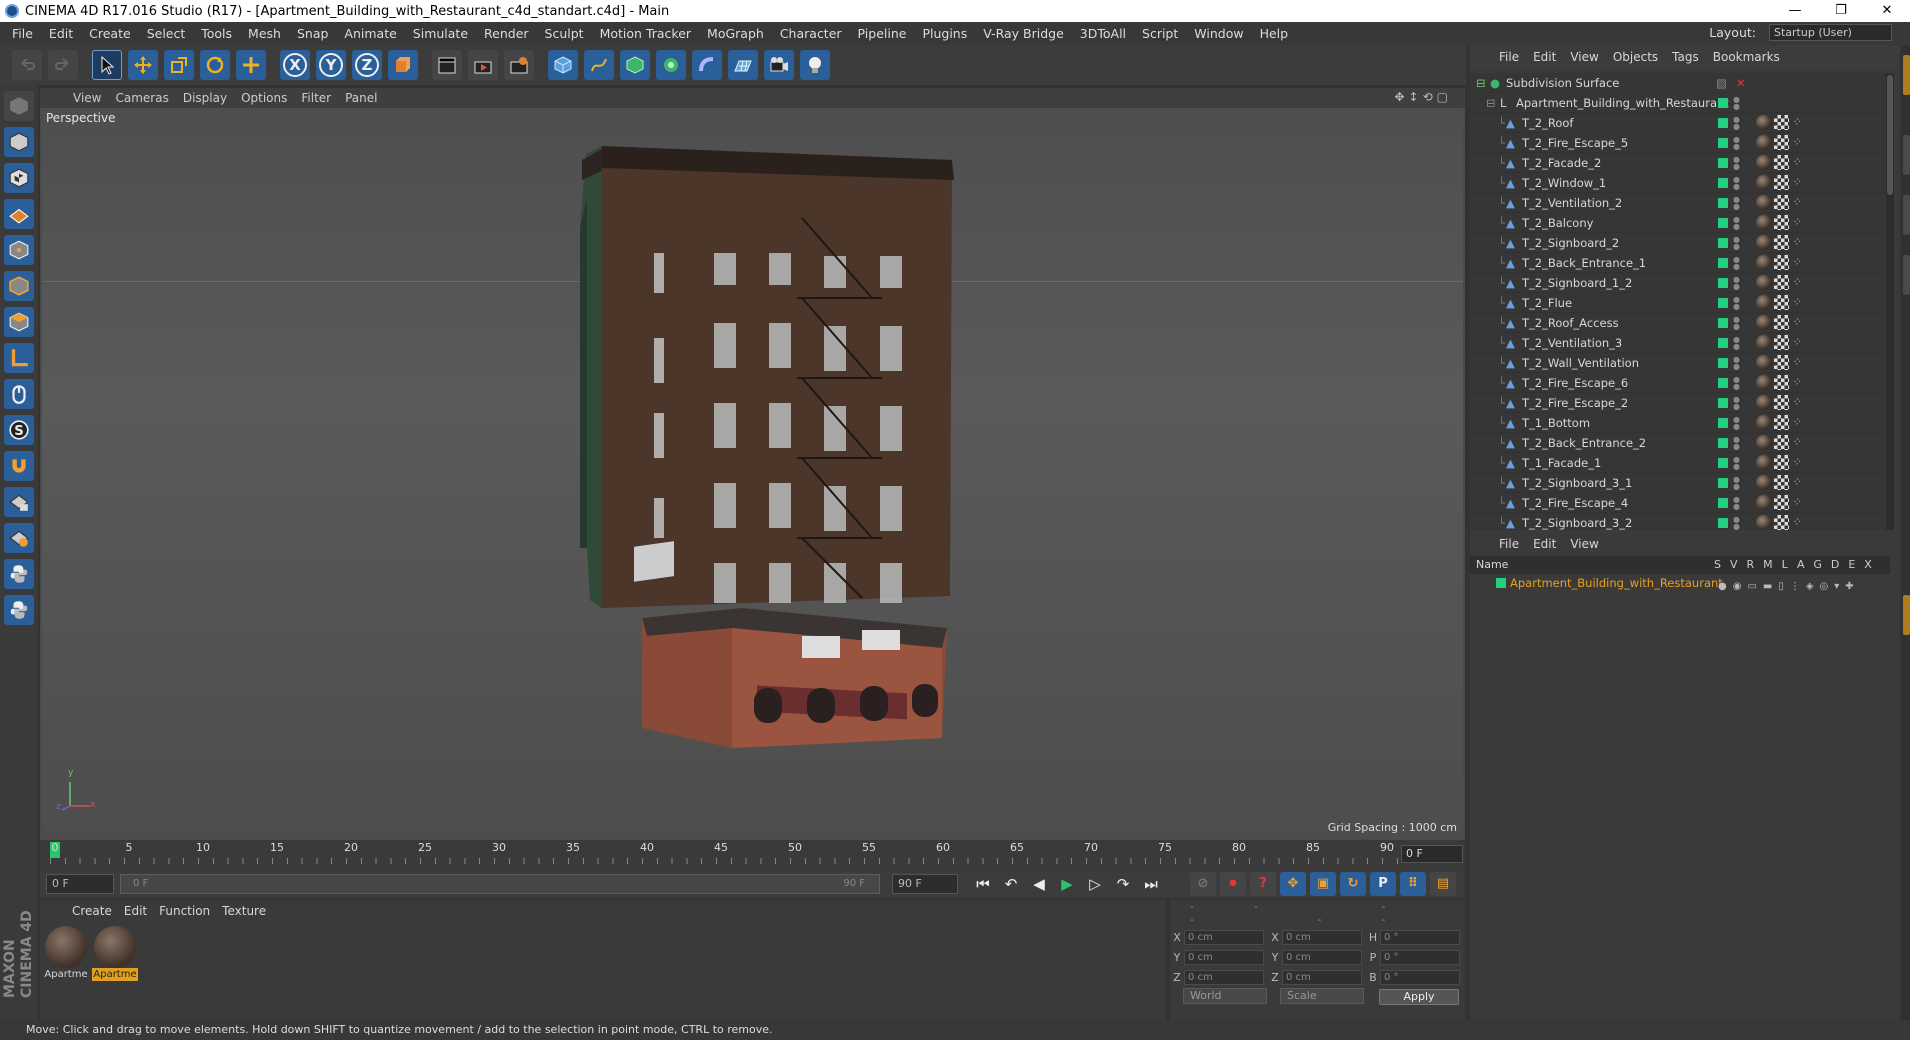  I want to click on key-scale-icon: ▣, so click(1323, 884).